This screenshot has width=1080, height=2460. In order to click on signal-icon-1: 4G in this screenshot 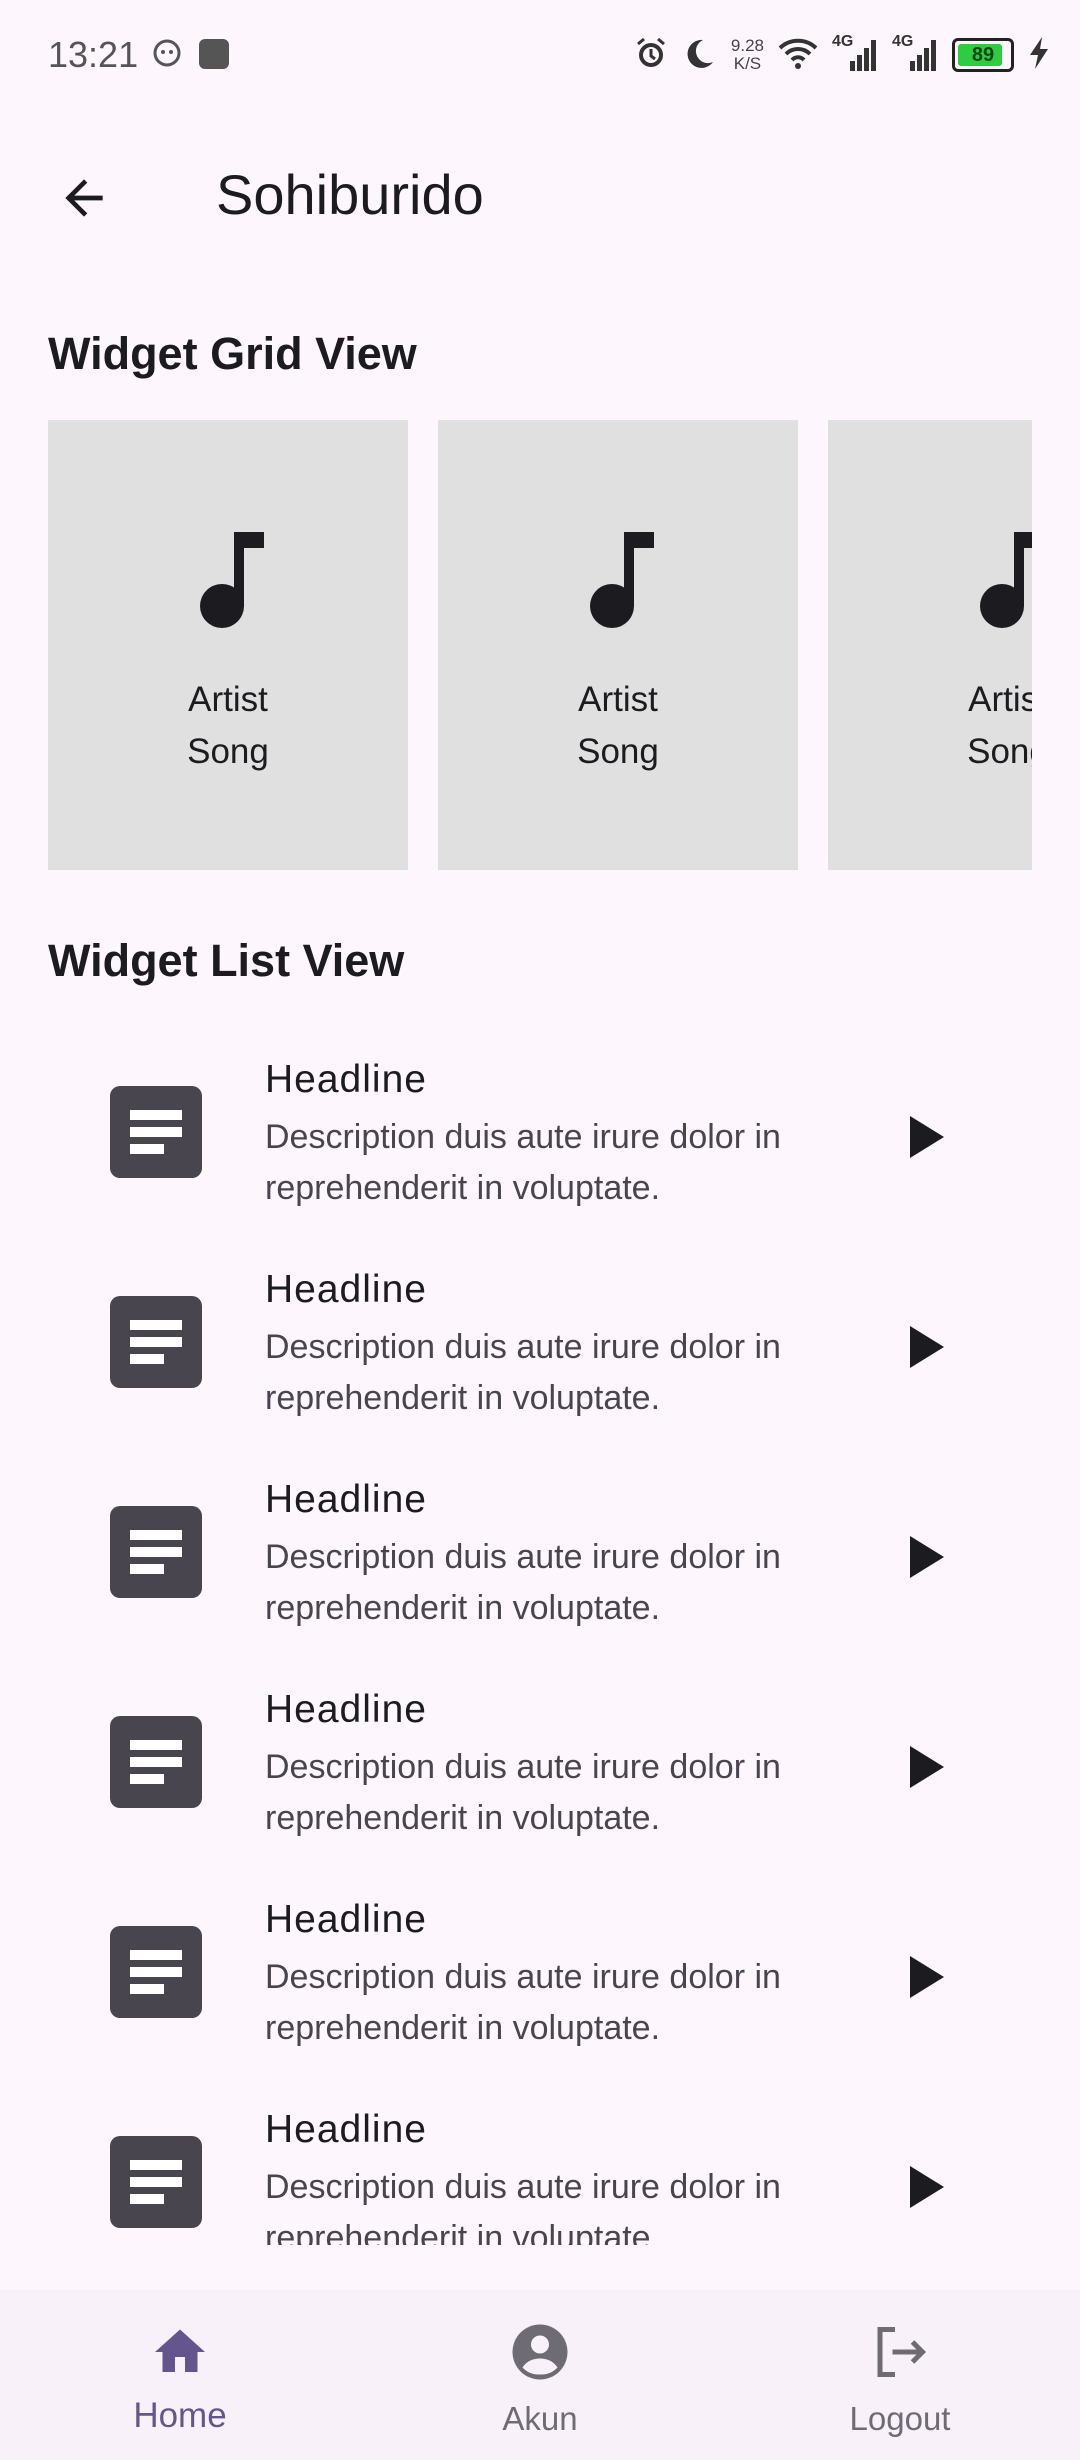, I will do `click(855, 53)`.